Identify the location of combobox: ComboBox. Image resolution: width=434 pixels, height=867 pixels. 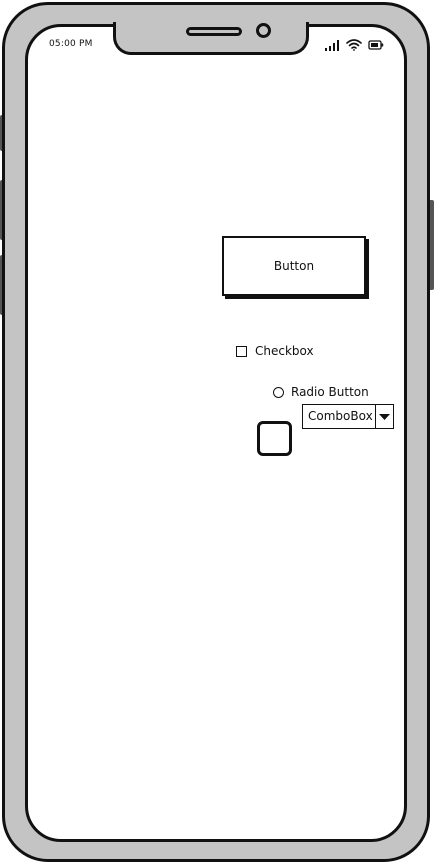
(348, 416).